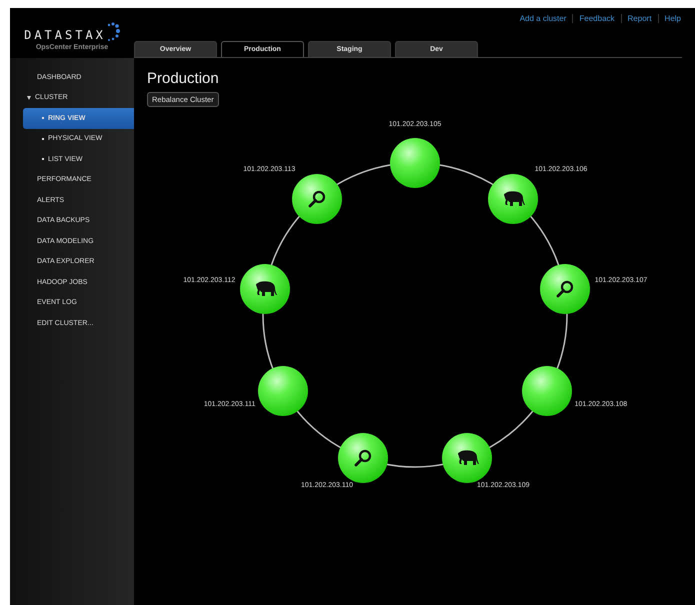 The height and width of the screenshot is (605, 695). Describe the element at coordinates (672, 18) in the screenshot. I see `header-link: Help` at that location.